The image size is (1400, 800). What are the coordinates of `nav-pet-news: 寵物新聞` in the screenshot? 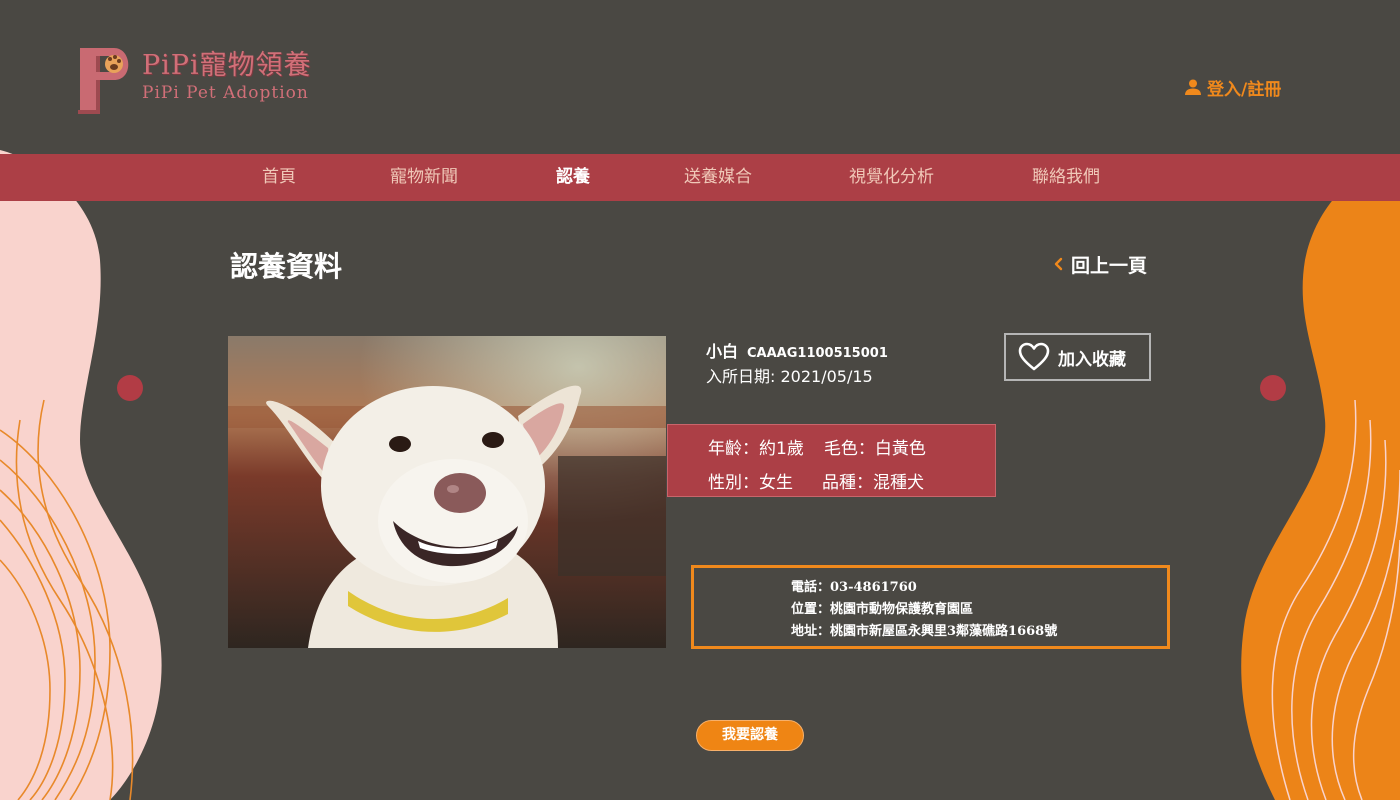 It's located at (424, 177).